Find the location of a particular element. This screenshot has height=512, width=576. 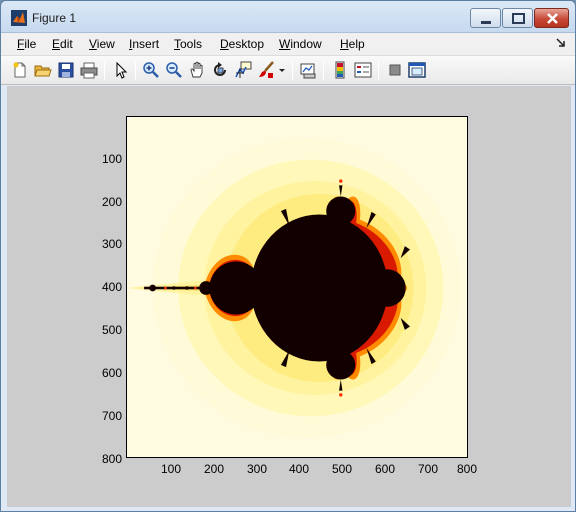

zoom-out-button is located at coordinates (174, 70).